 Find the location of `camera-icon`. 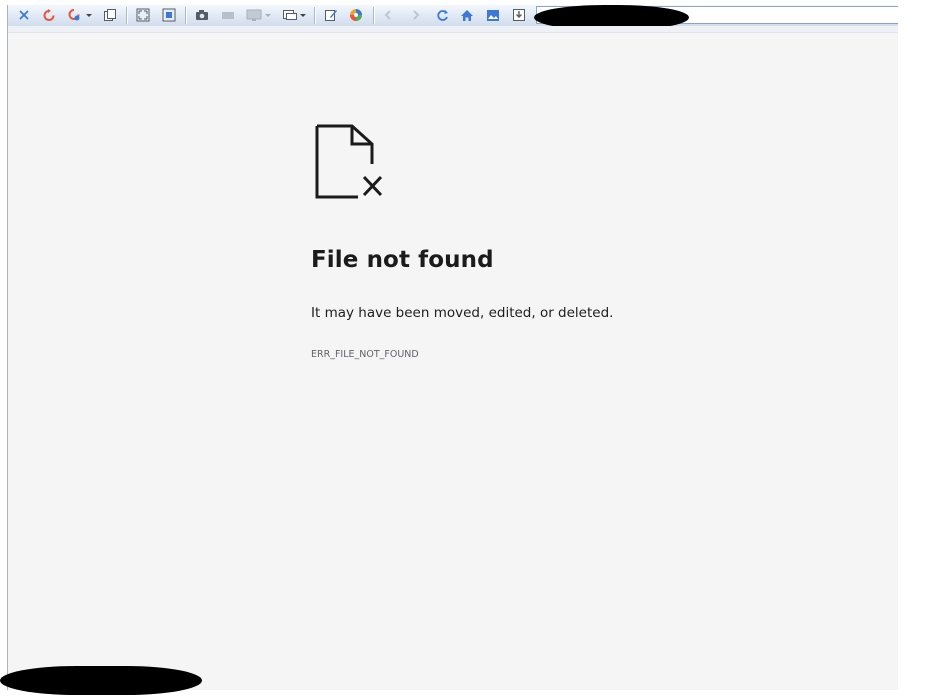

camera-icon is located at coordinates (202, 15).